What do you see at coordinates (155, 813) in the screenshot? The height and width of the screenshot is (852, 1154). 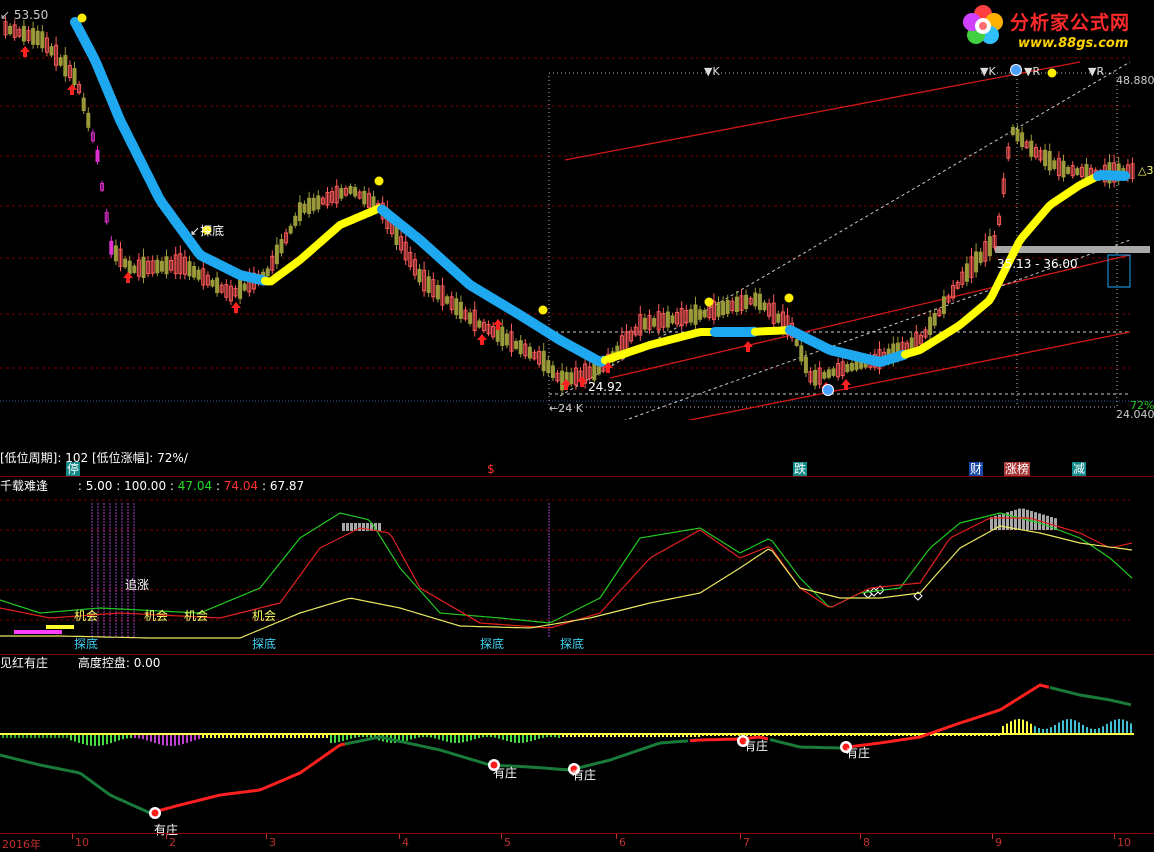 I see `red-dot-core` at bounding box center [155, 813].